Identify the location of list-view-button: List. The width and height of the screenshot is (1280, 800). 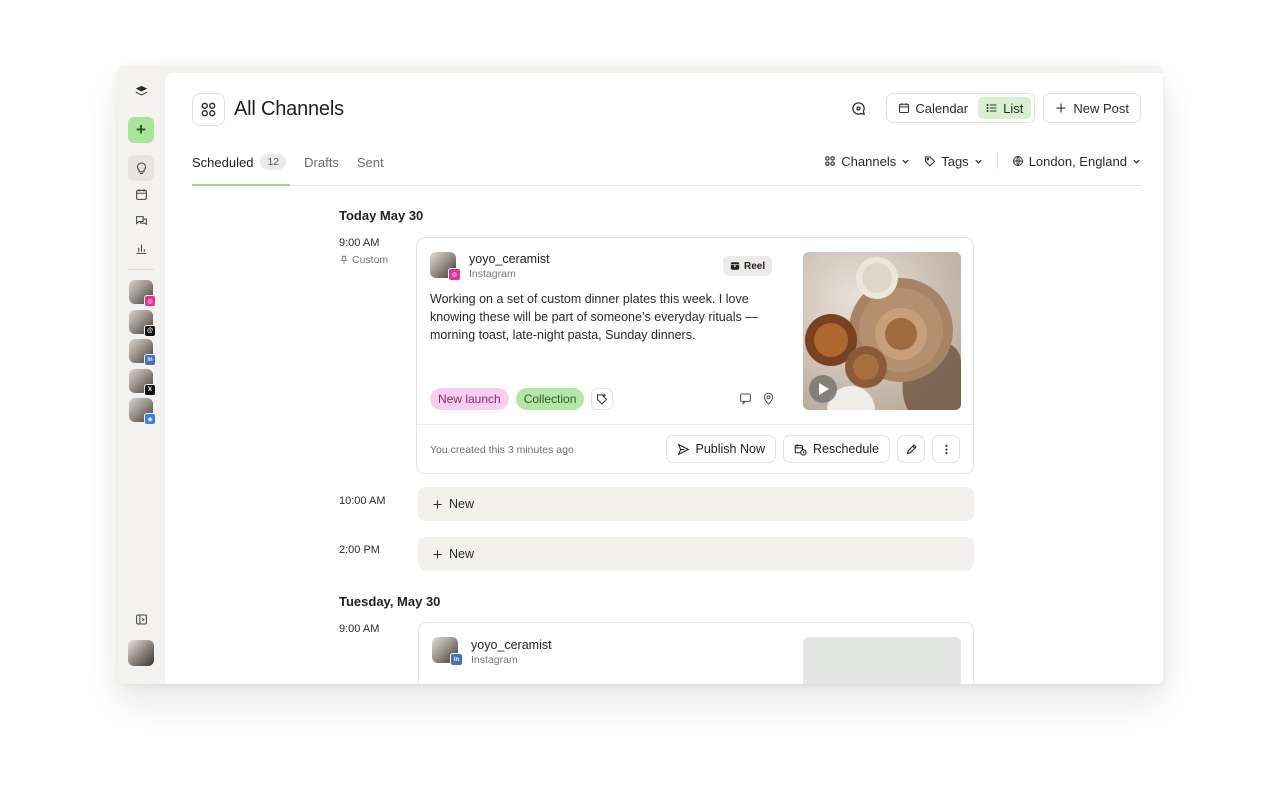
(1005, 108).